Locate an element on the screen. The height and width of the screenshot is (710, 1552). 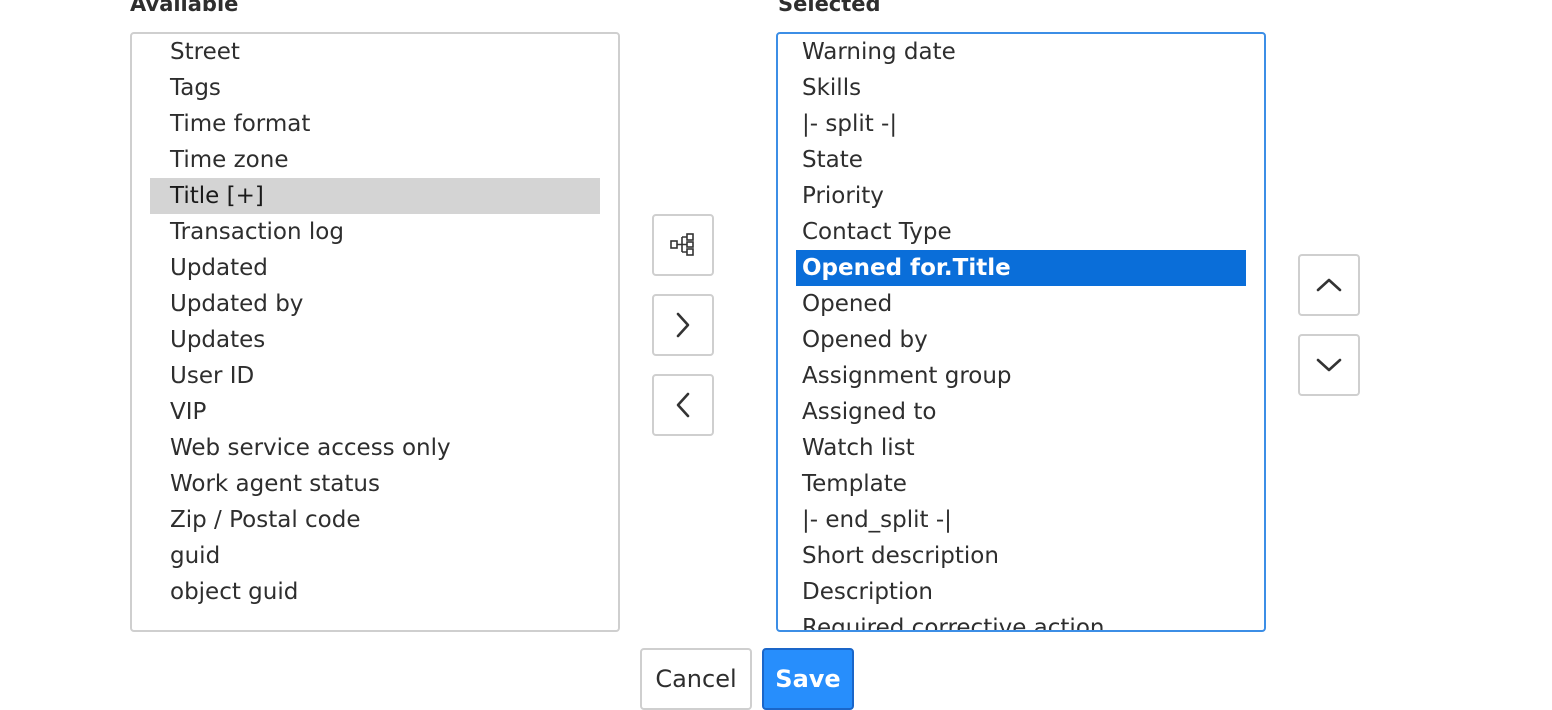
move-up-button is located at coordinates (1329, 285).